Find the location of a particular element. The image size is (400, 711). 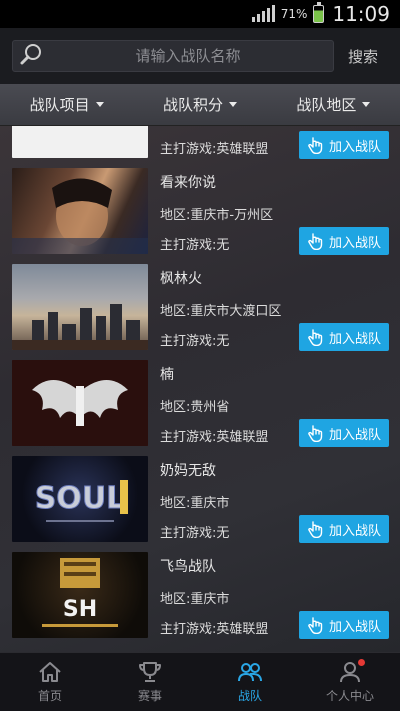

status-bar: 71% 11:09 is located at coordinates (200, 14).